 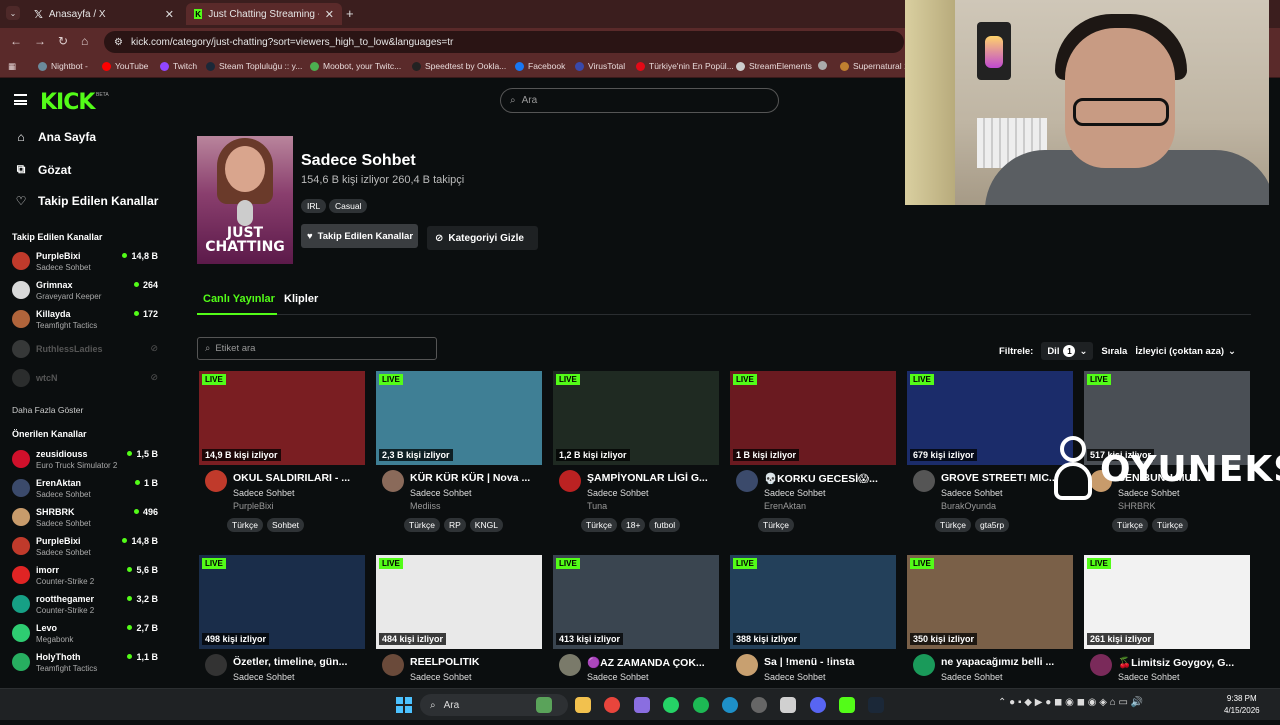 I want to click on file-explorer-icon, so click(x=583, y=705).